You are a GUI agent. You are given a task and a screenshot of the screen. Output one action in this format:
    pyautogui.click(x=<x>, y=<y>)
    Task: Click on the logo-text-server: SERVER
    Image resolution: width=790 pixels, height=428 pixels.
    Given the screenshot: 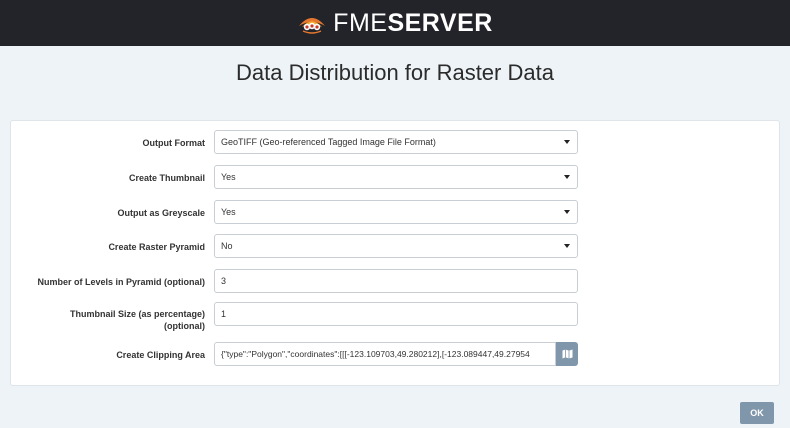 What is the action you would take?
    pyautogui.click(x=440, y=22)
    